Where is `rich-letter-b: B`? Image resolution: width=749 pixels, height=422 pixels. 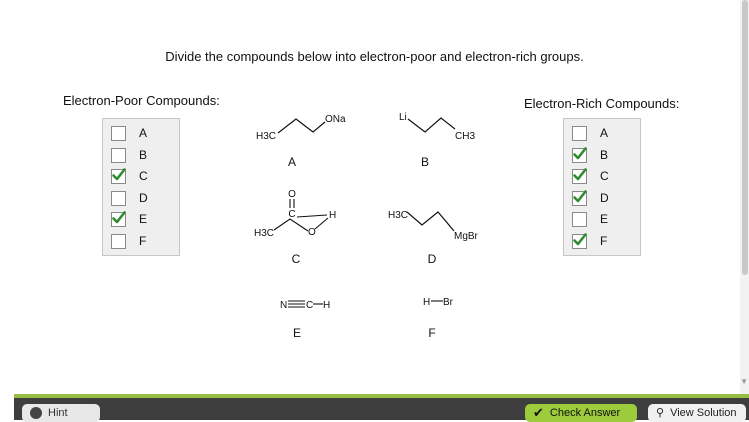 rich-letter-b: B is located at coordinates (604, 155).